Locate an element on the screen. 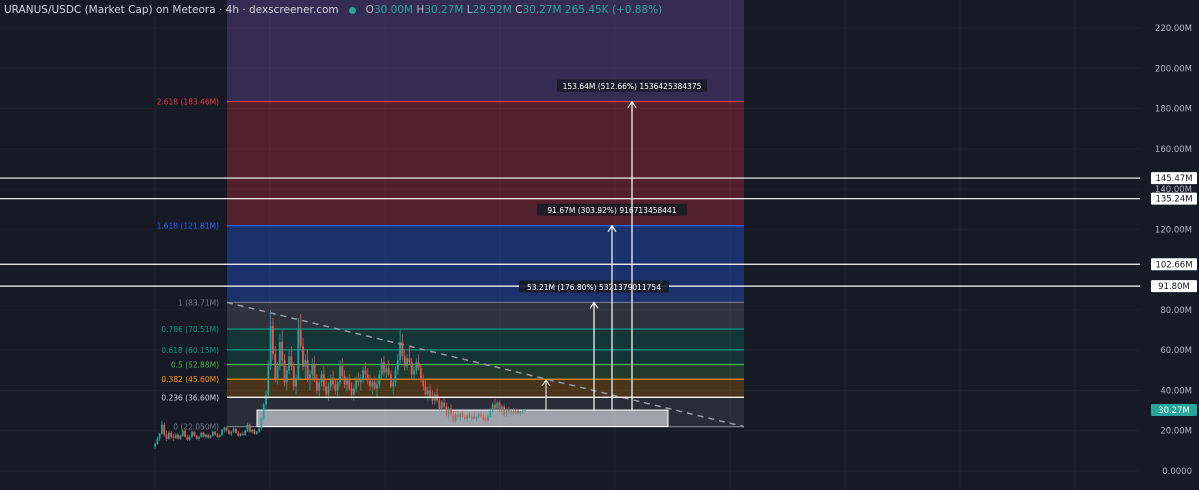 The height and width of the screenshot is (490, 1199). price-tag-label: 135.24M is located at coordinates (1173, 200).